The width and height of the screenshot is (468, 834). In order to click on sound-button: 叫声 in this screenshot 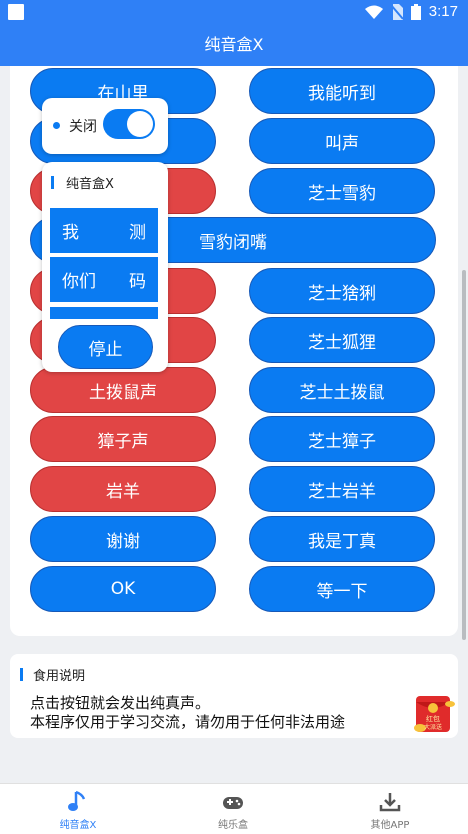, I will do `click(342, 141)`.